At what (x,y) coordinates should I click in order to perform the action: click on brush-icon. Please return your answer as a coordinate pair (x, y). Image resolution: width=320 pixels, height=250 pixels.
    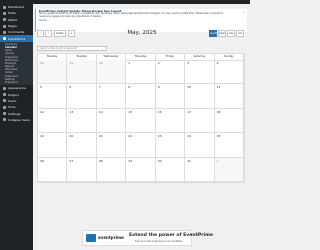
    Looking at the image, I should click on (4, 88).